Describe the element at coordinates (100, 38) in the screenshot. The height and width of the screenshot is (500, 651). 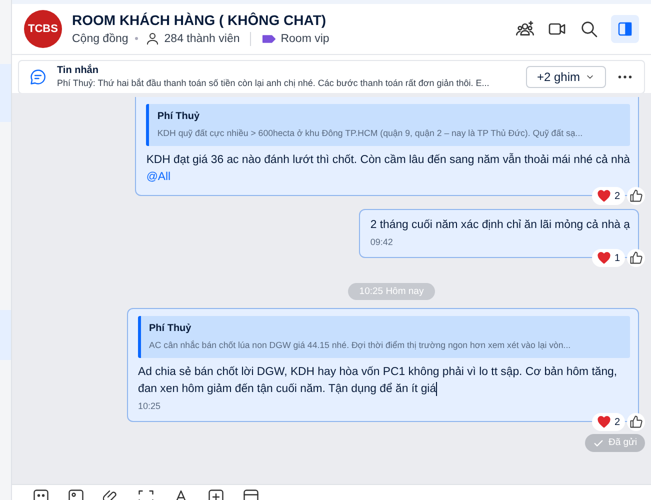
I see `group-type: Cộng đồng` at that location.